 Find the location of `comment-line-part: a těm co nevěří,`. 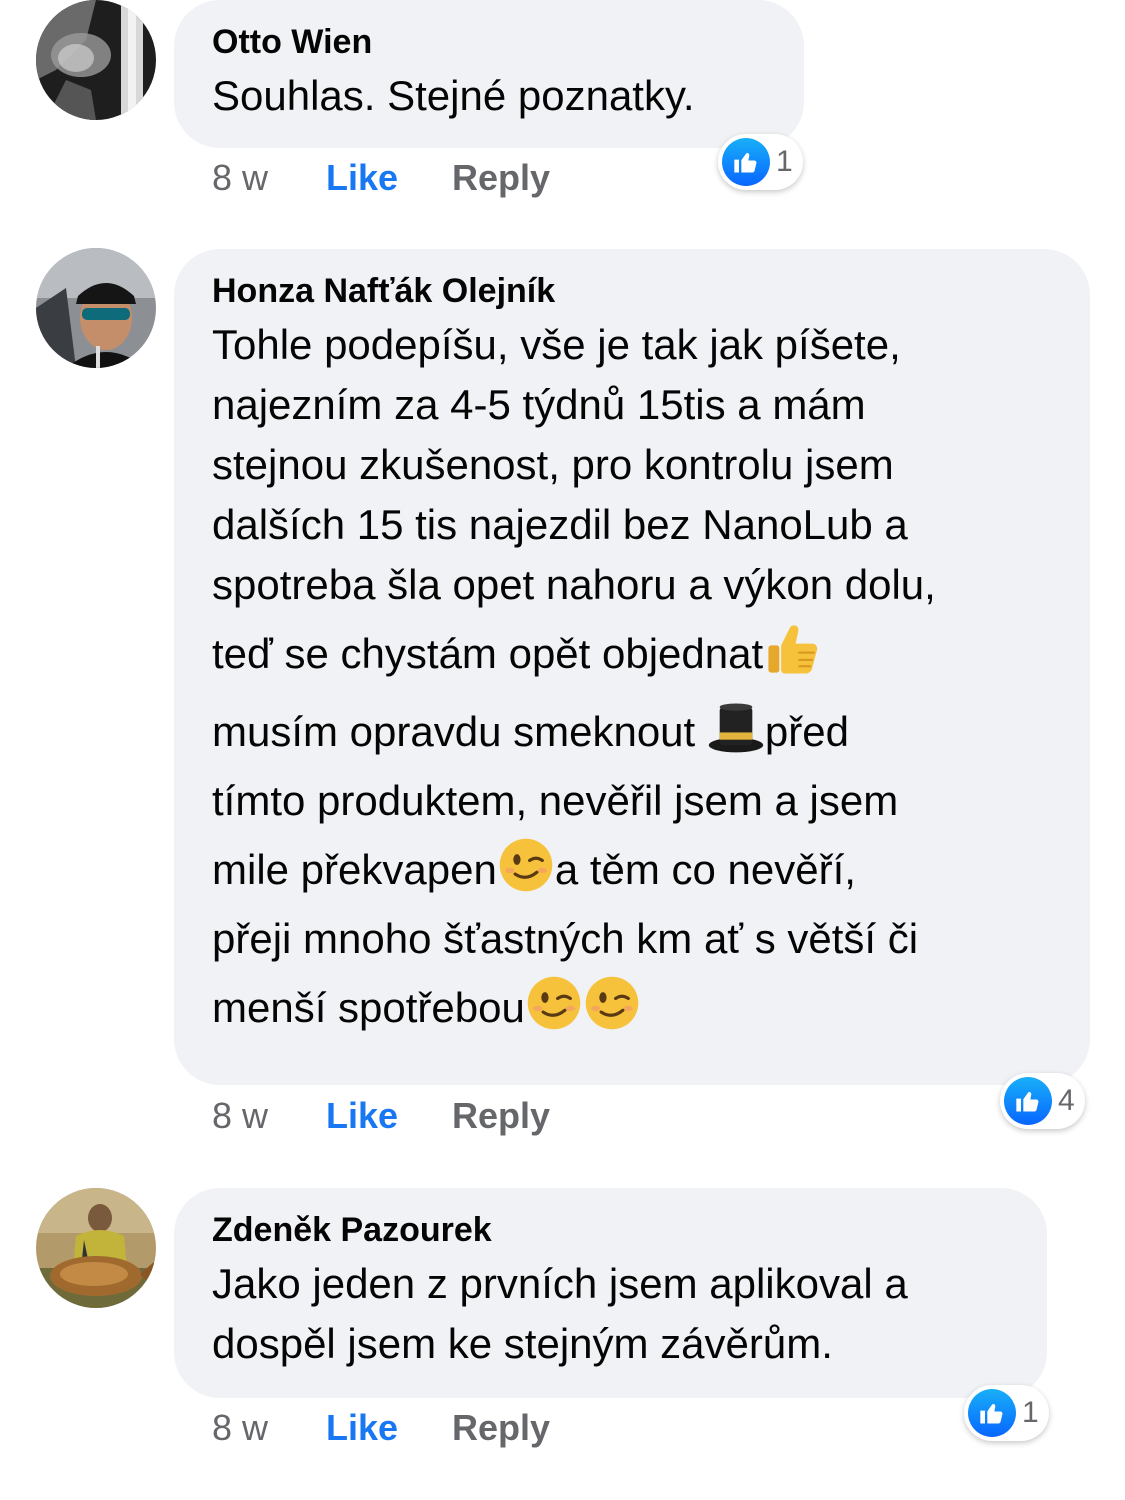

comment-line-part: a těm co nevěří, is located at coordinates (705, 869).